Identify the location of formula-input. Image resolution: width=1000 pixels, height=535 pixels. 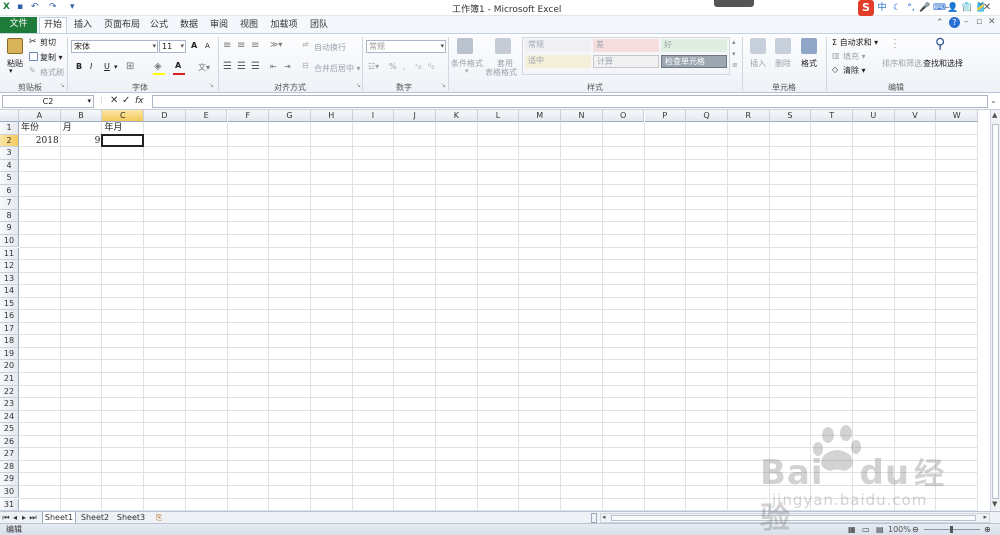
(570, 101).